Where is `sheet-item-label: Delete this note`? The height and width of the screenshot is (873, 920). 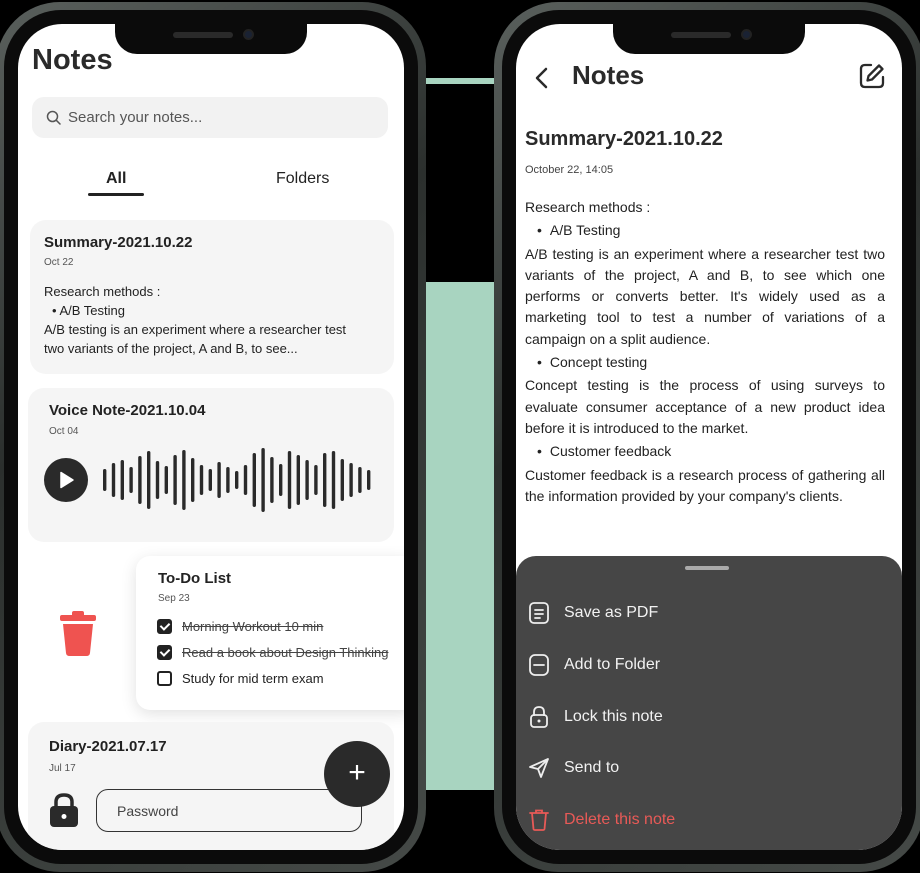 sheet-item-label: Delete this note is located at coordinates (620, 819).